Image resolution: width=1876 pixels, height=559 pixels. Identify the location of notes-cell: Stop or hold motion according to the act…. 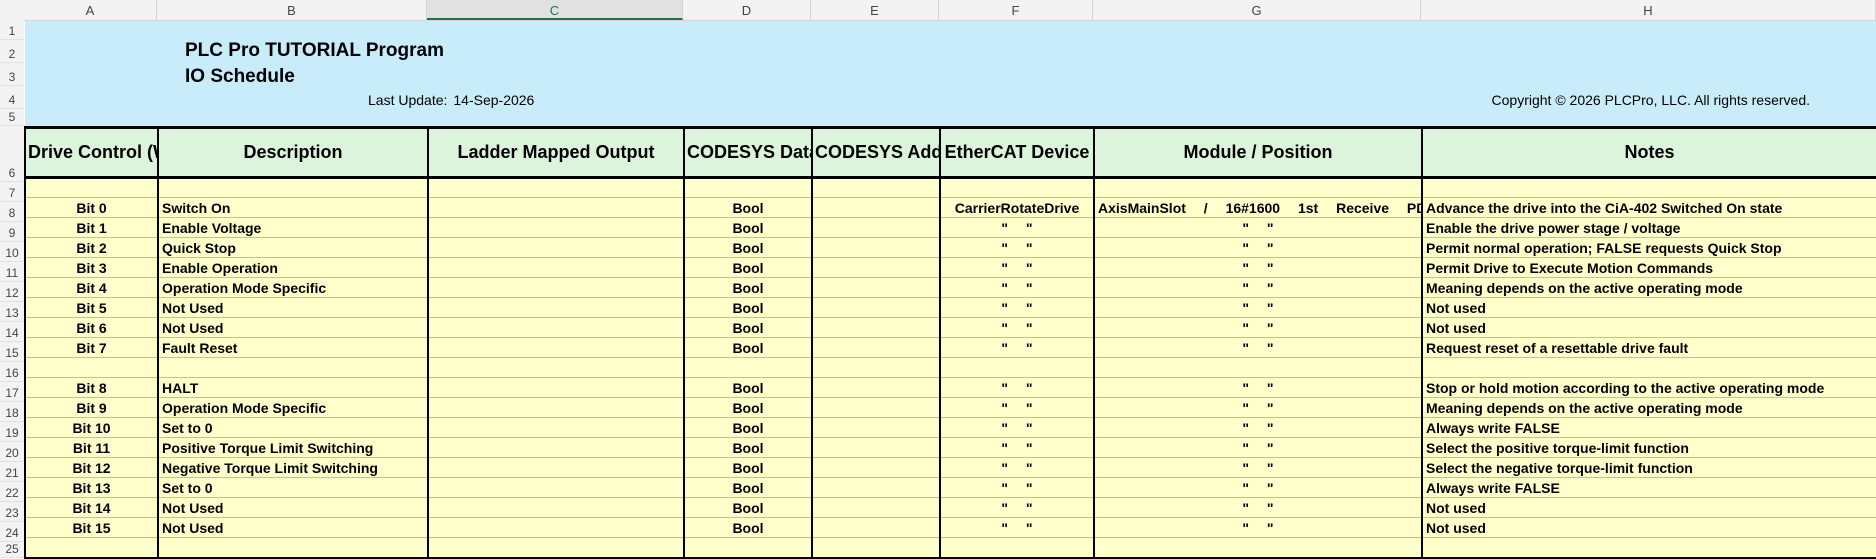
(1648, 387).